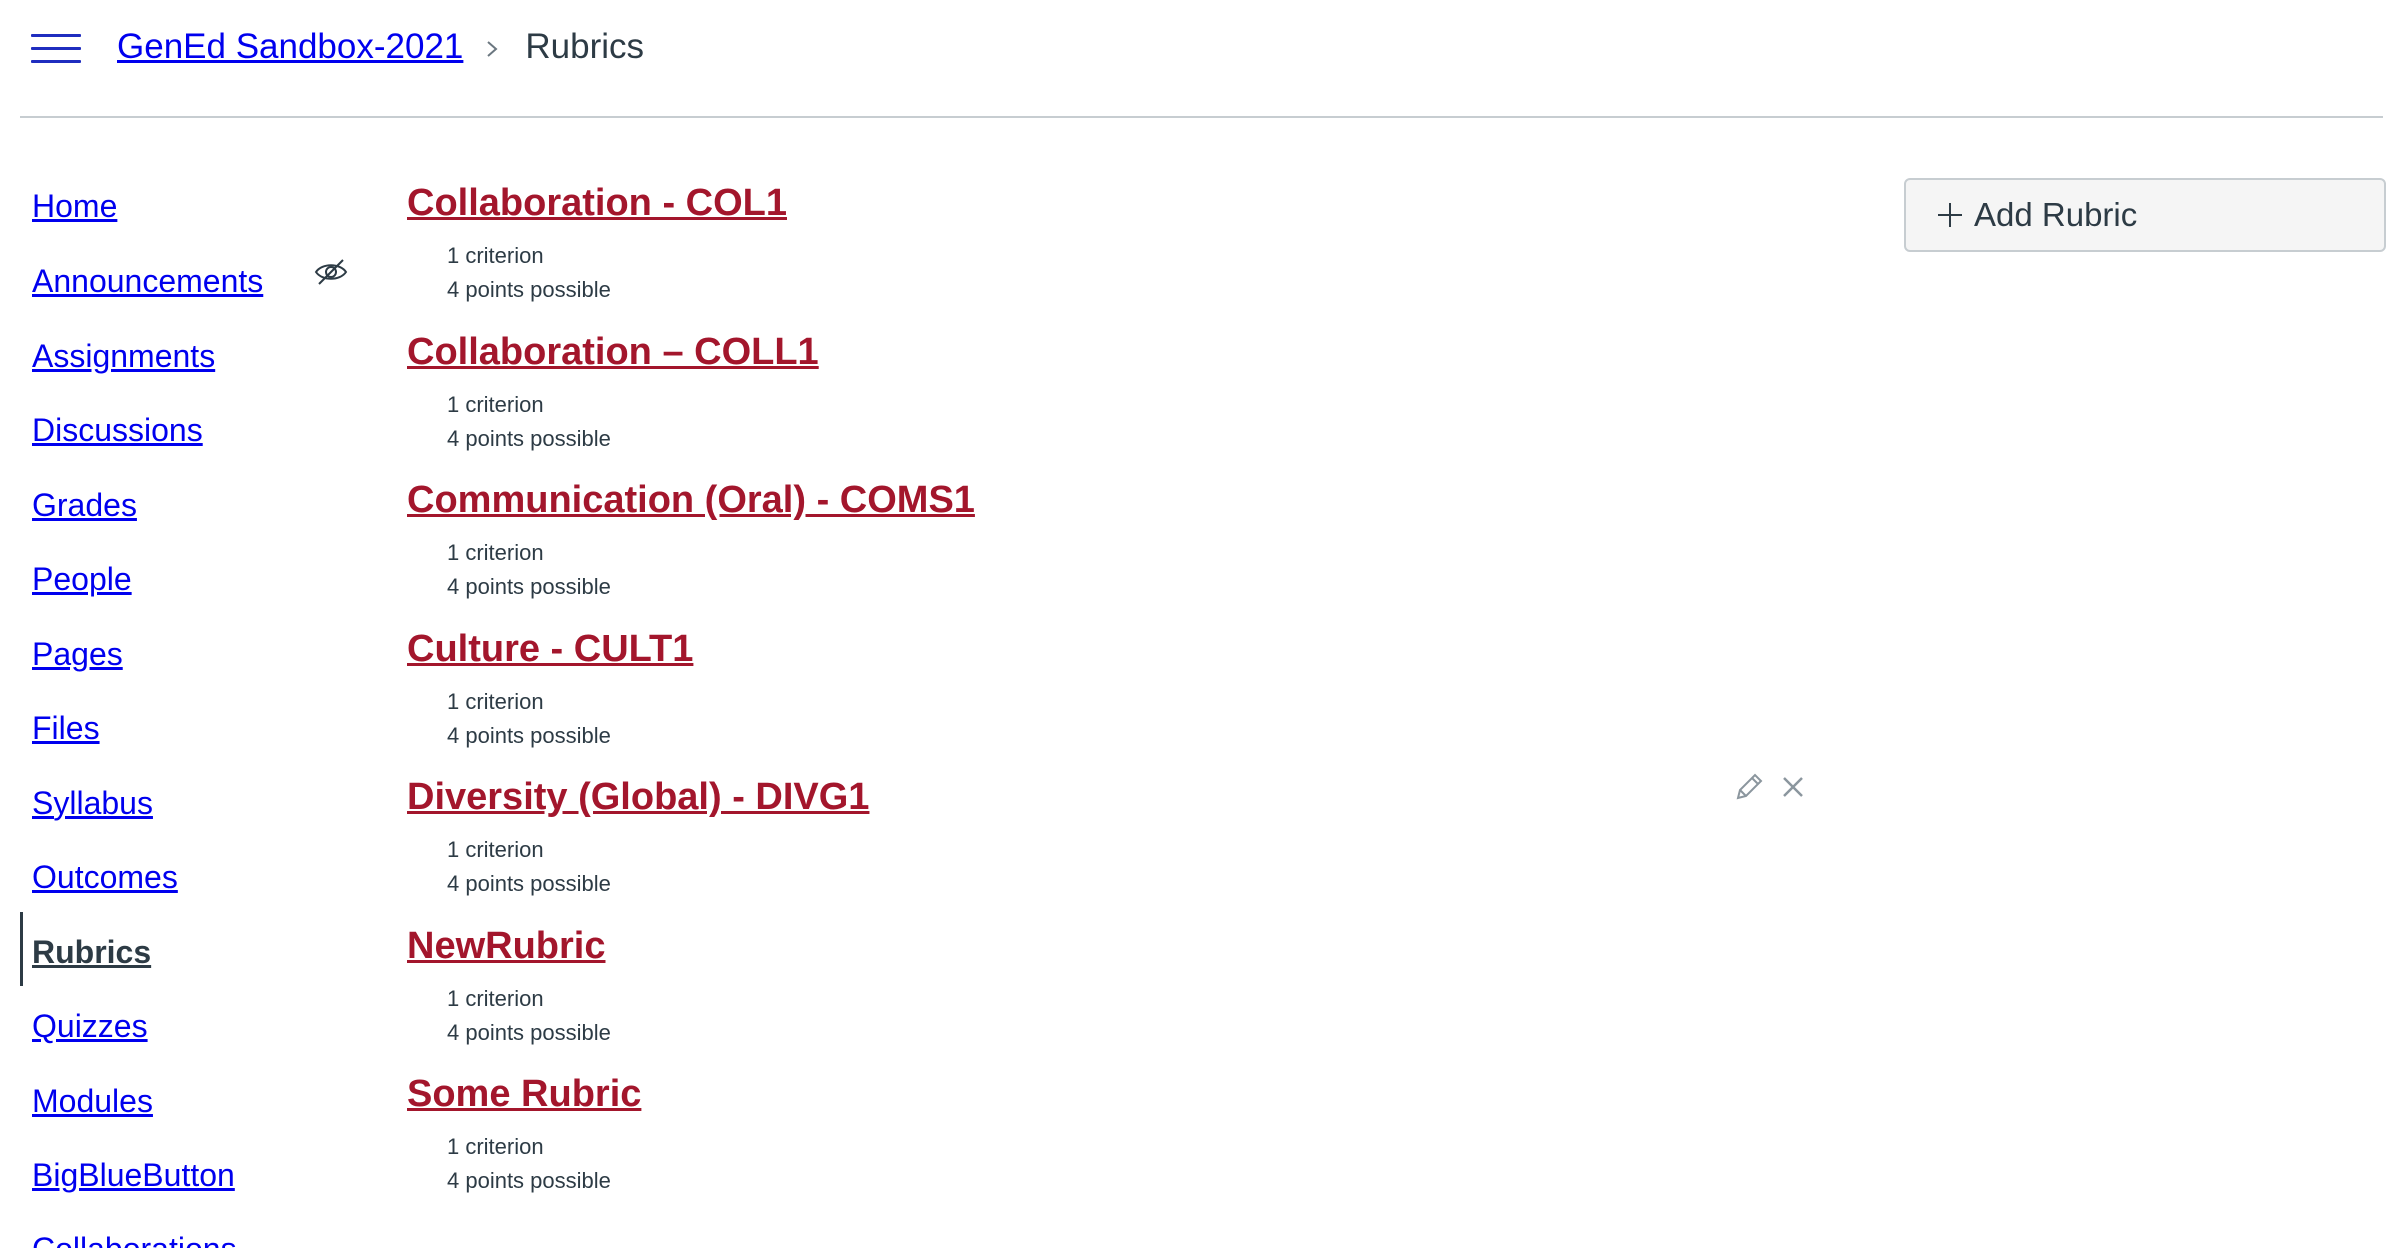 This screenshot has width=2402, height=1248. What do you see at coordinates (638, 797) in the screenshot?
I see `rubric-title-link: Diversity (Global) - DIVG1` at bounding box center [638, 797].